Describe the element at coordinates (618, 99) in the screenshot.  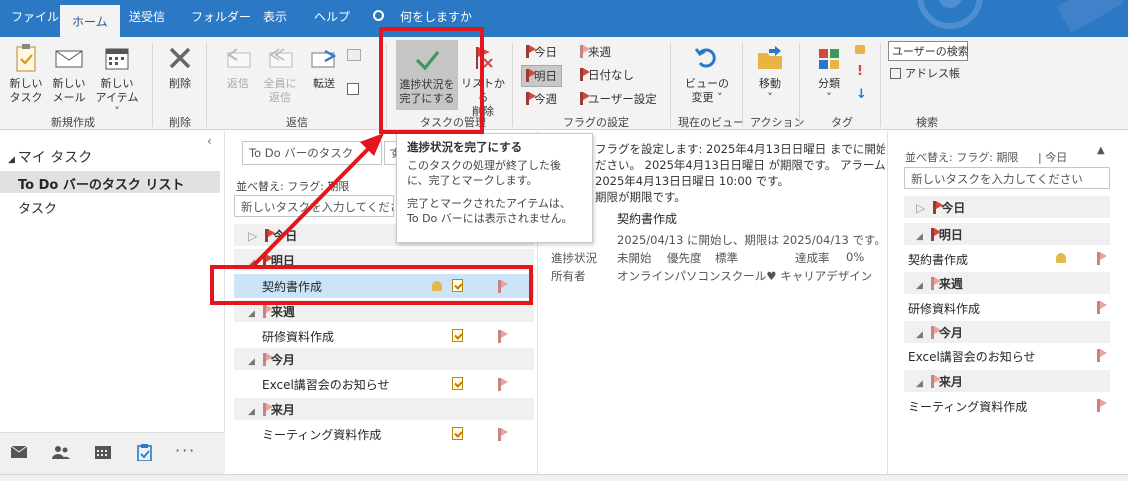
I see `flag-custom-button: ユーザー設定` at that location.